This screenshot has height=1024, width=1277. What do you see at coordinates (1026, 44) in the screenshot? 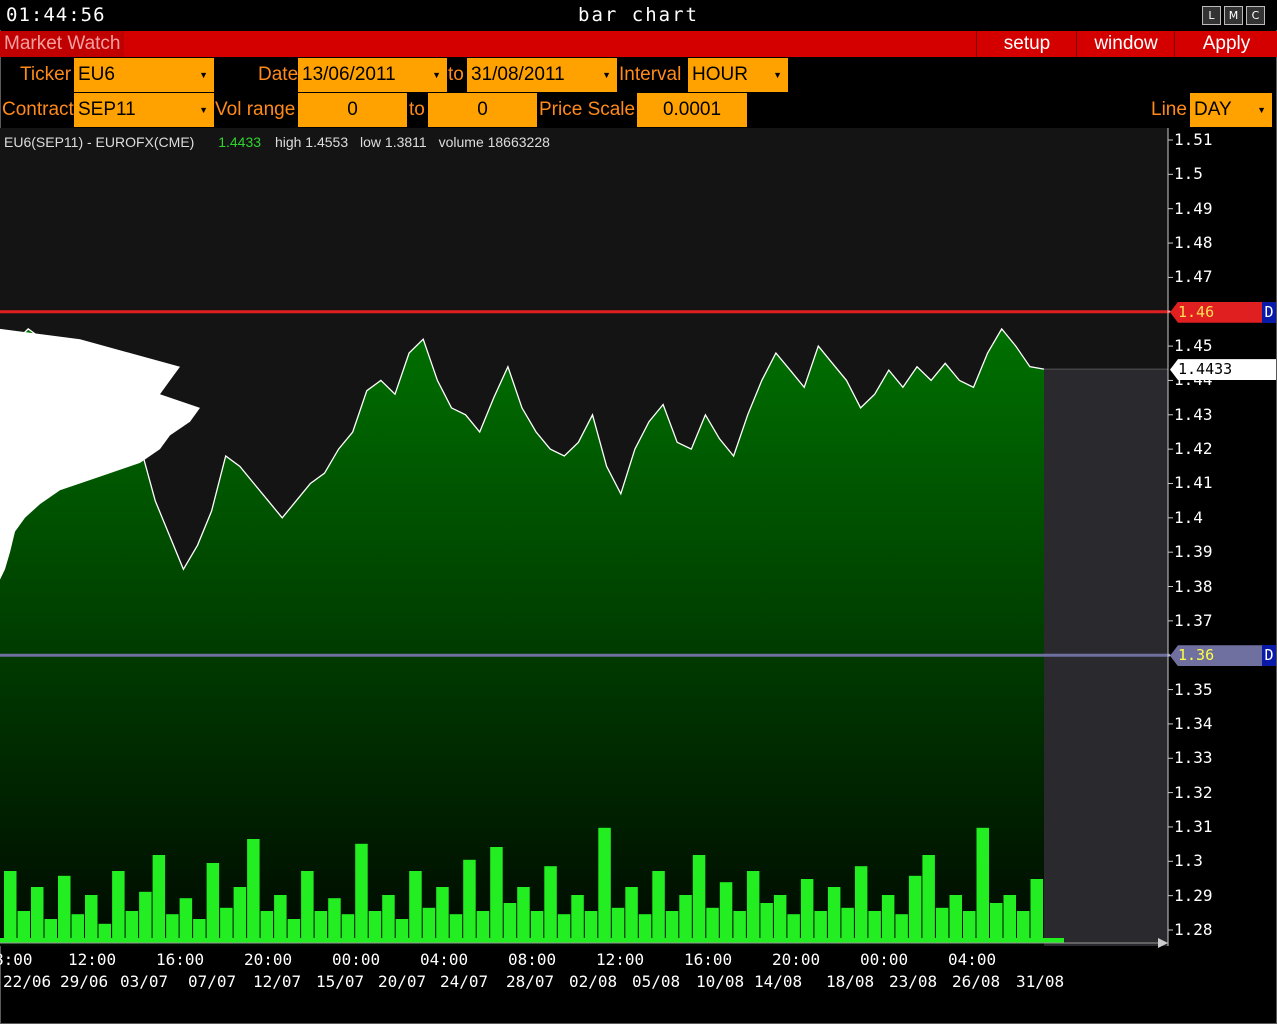
I see `setup-button: setup` at bounding box center [1026, 44].